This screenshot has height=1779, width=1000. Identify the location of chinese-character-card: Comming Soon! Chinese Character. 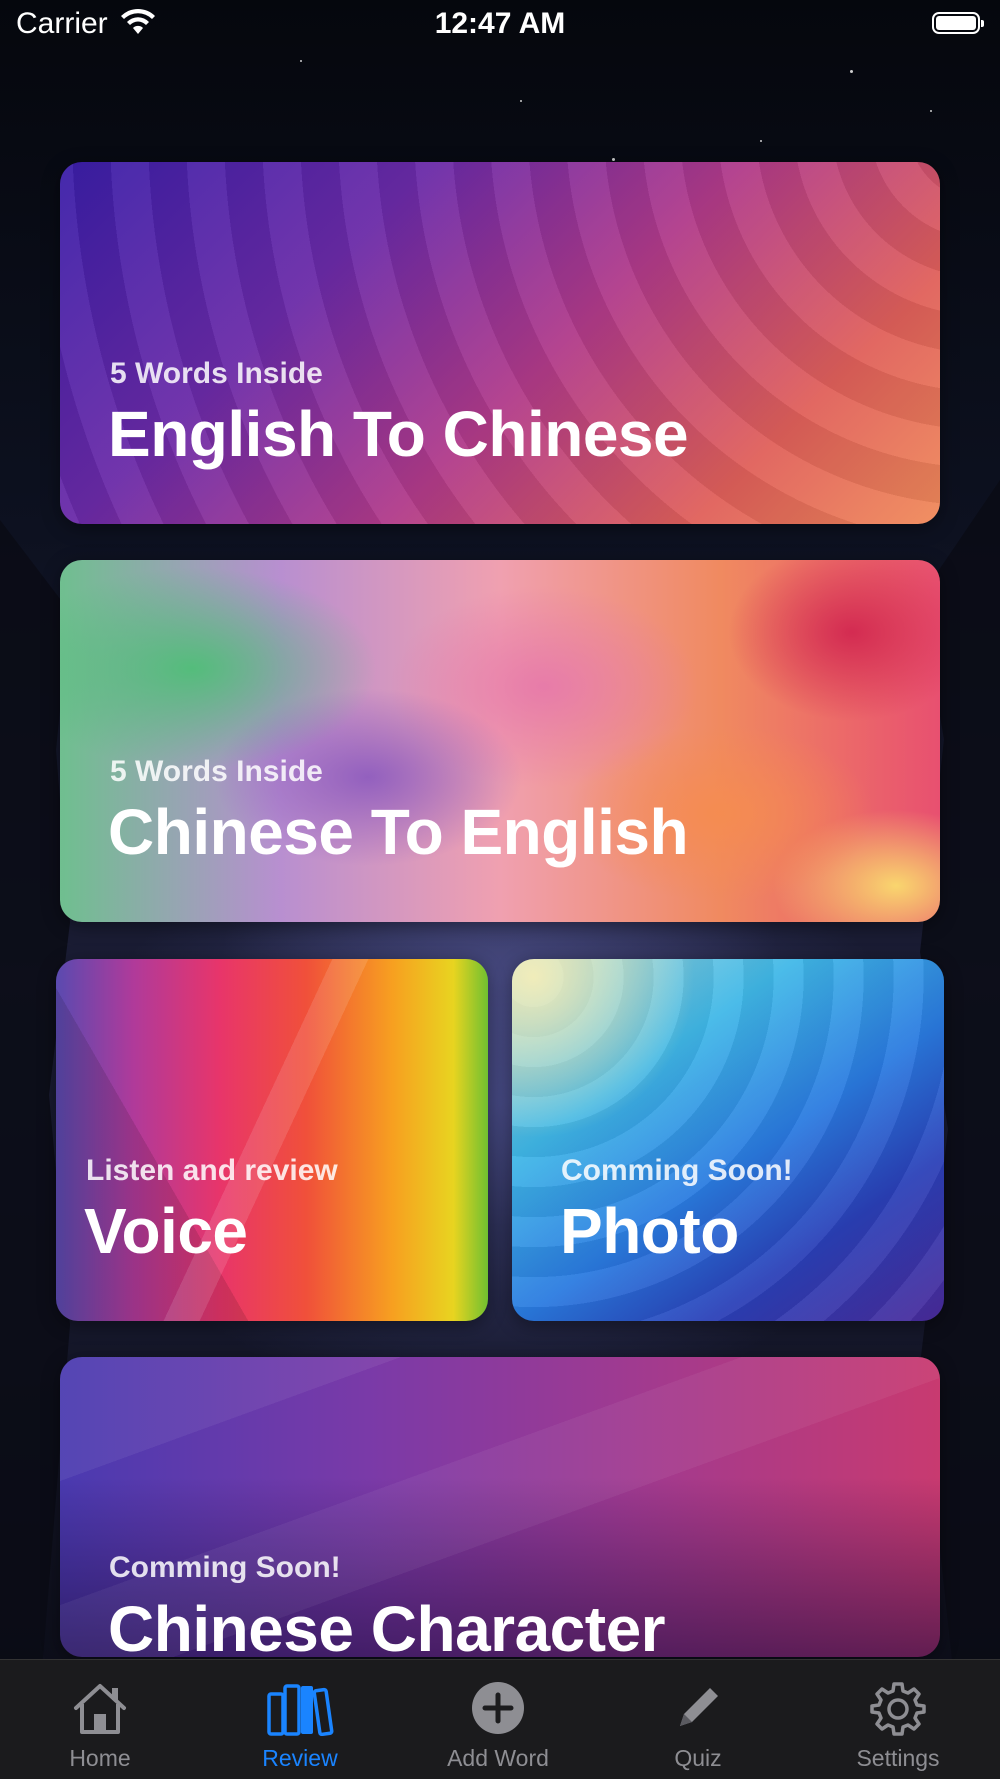
(500, 1507).